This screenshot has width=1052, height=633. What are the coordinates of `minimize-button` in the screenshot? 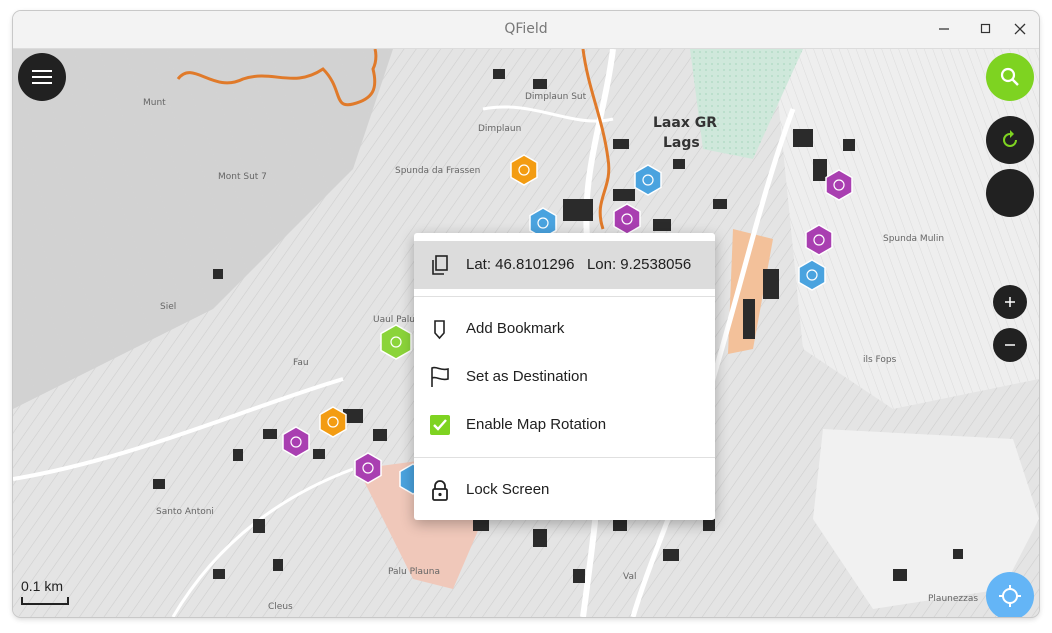 It's located at (944, 29).